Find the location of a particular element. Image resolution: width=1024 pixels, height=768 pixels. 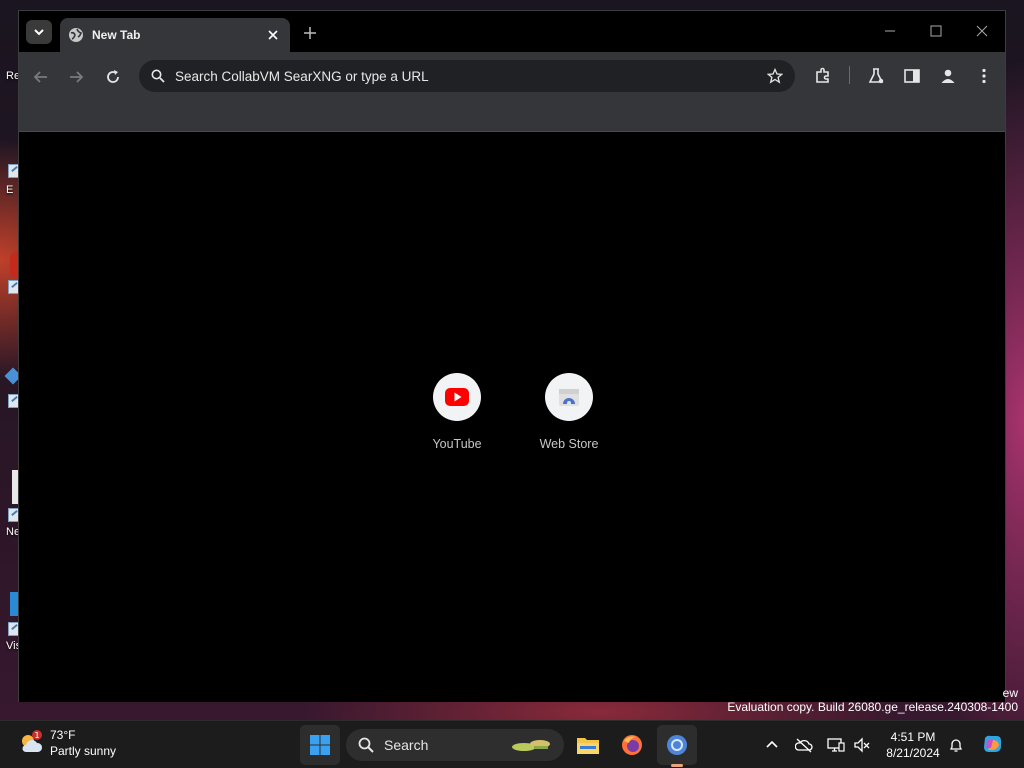

start-button is located at coordinates (320, 745).